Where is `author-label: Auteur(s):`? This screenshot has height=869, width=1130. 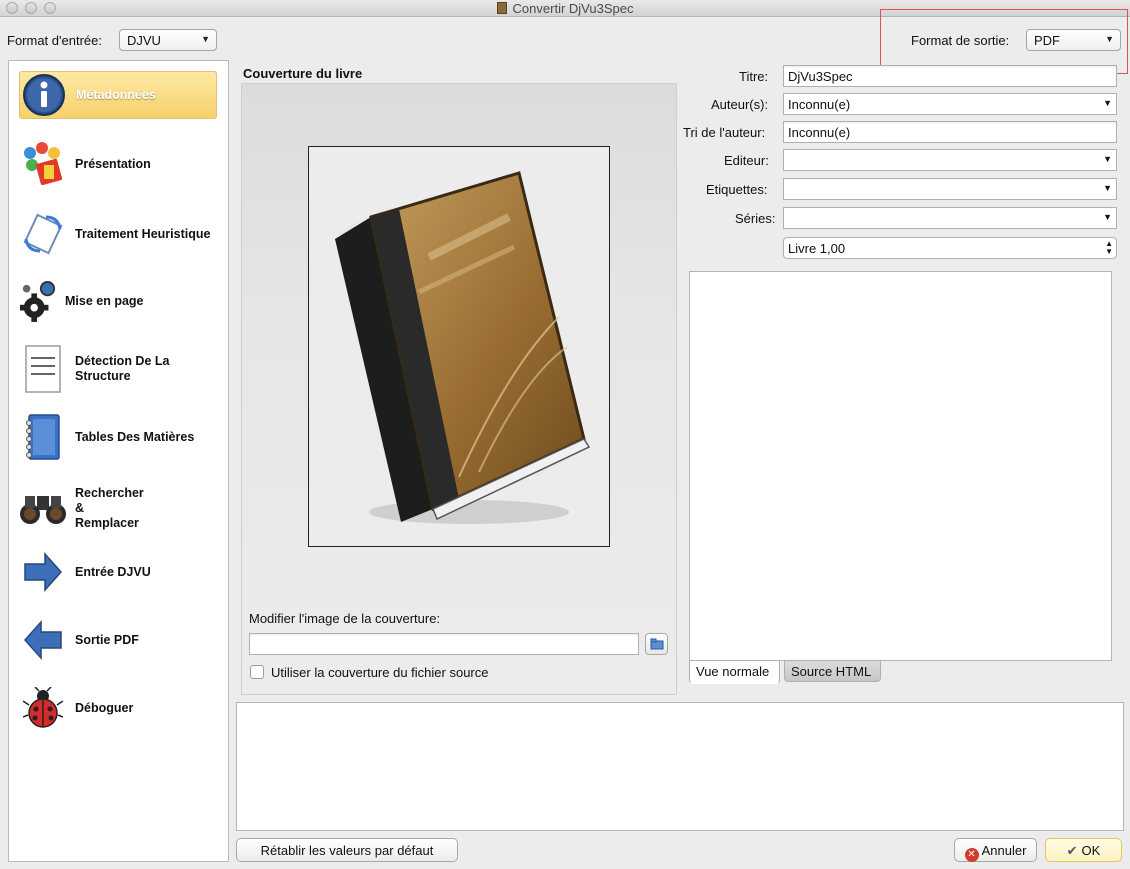 author-label: Auteur(s): is located at coordinates (740, 104).